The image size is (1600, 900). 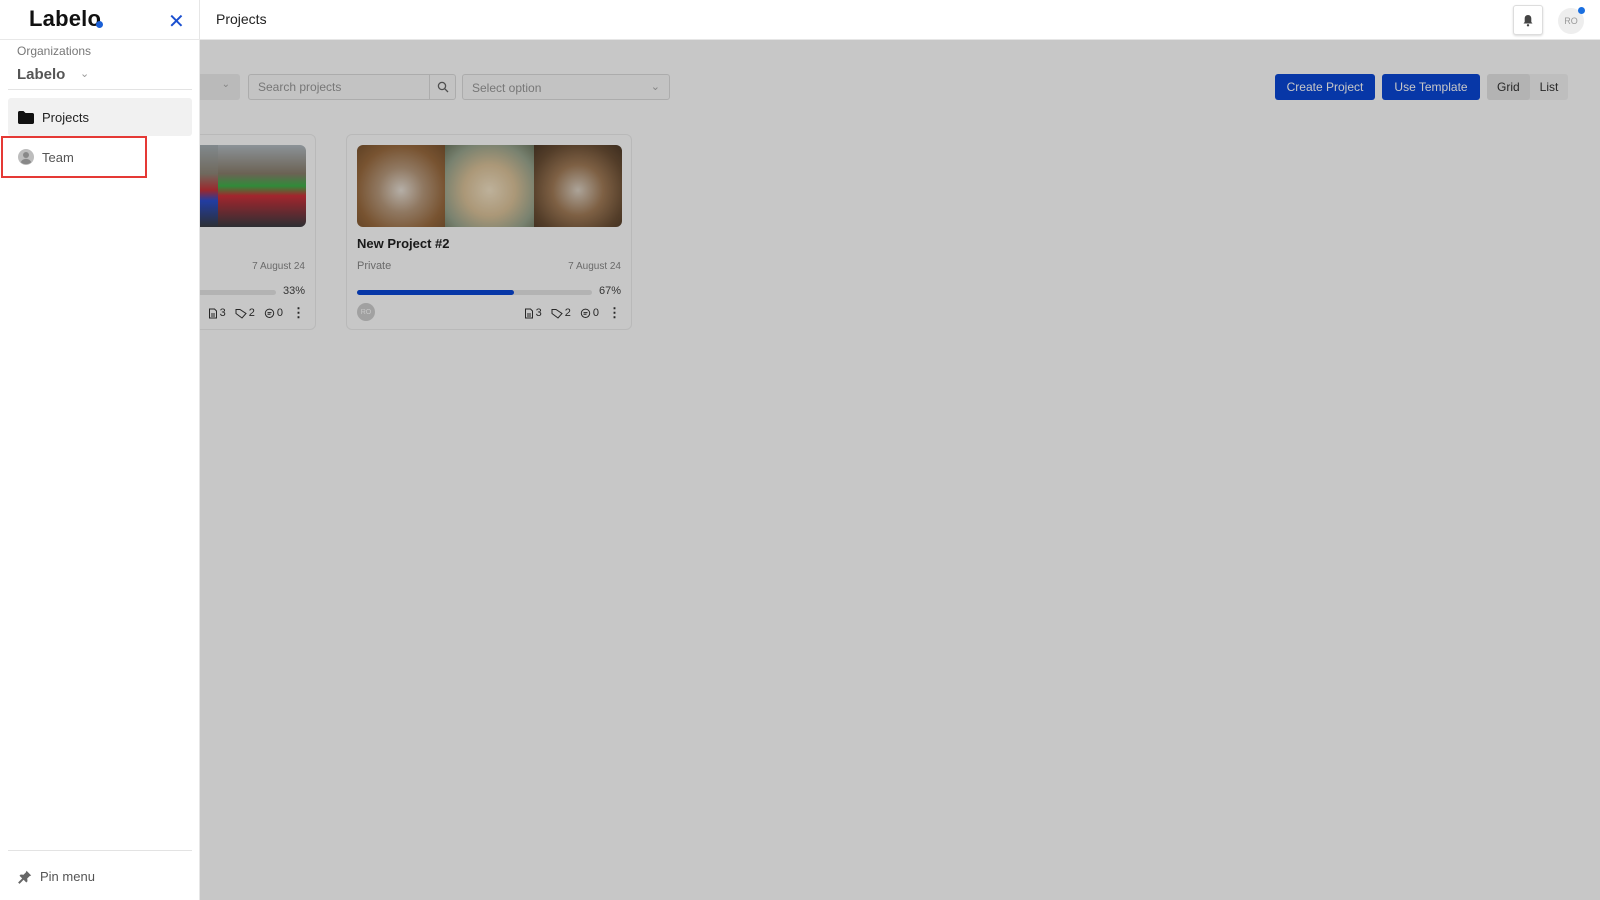 I want to click on pin-menu-button: Pin menu, so click(x=56, y=876).